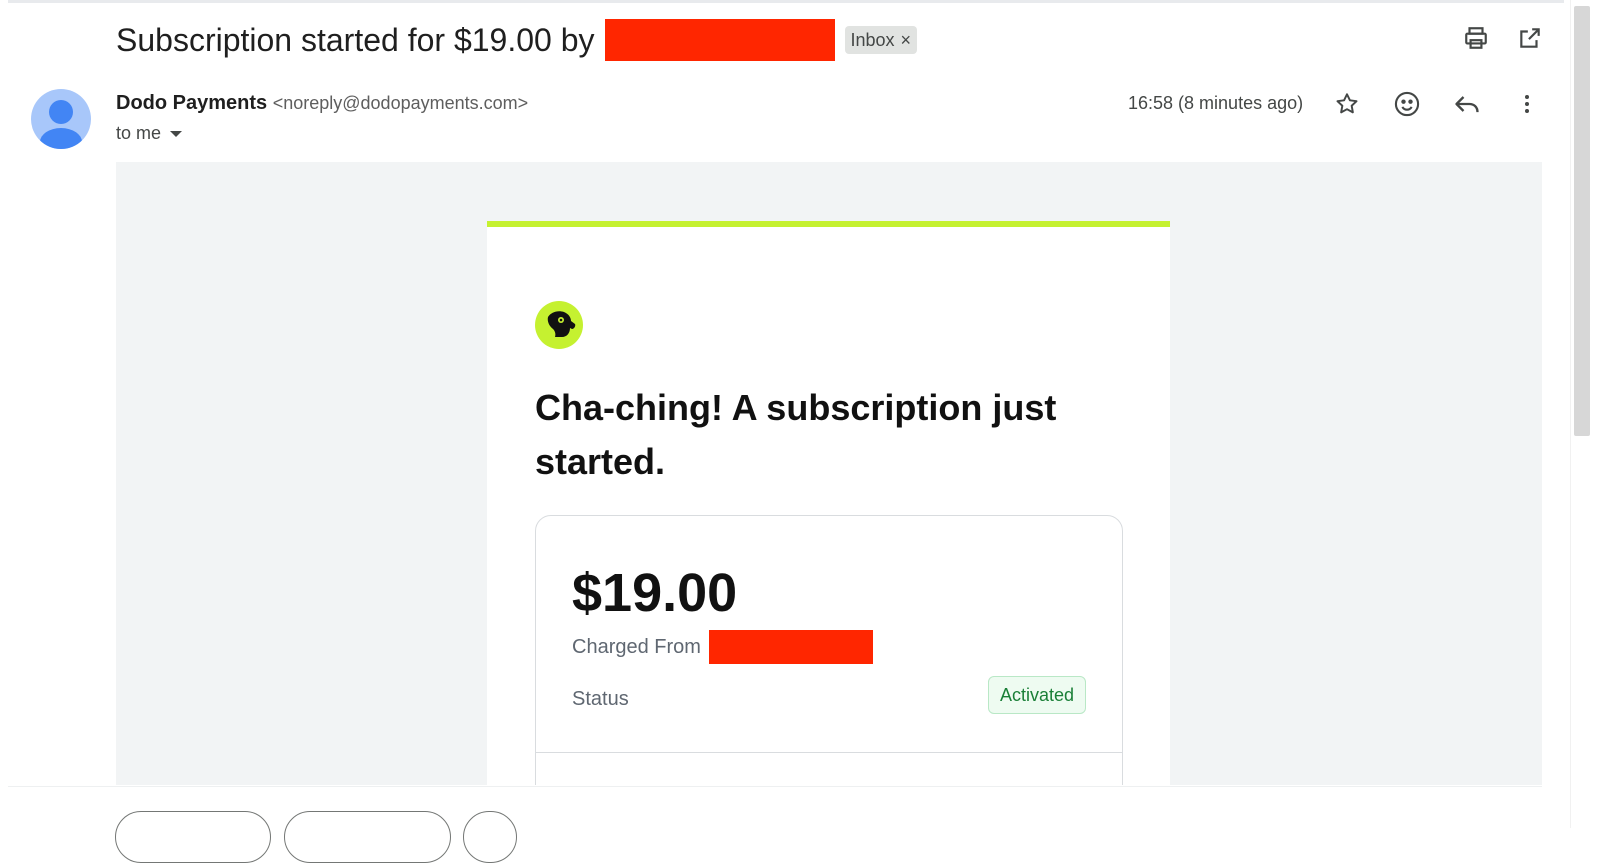 Image resolution: width=1600 pixels, height=863 pixels. Describe the element at coordinates (872, 39) in the screenshot. I see `label-text: Inbox` at that location.